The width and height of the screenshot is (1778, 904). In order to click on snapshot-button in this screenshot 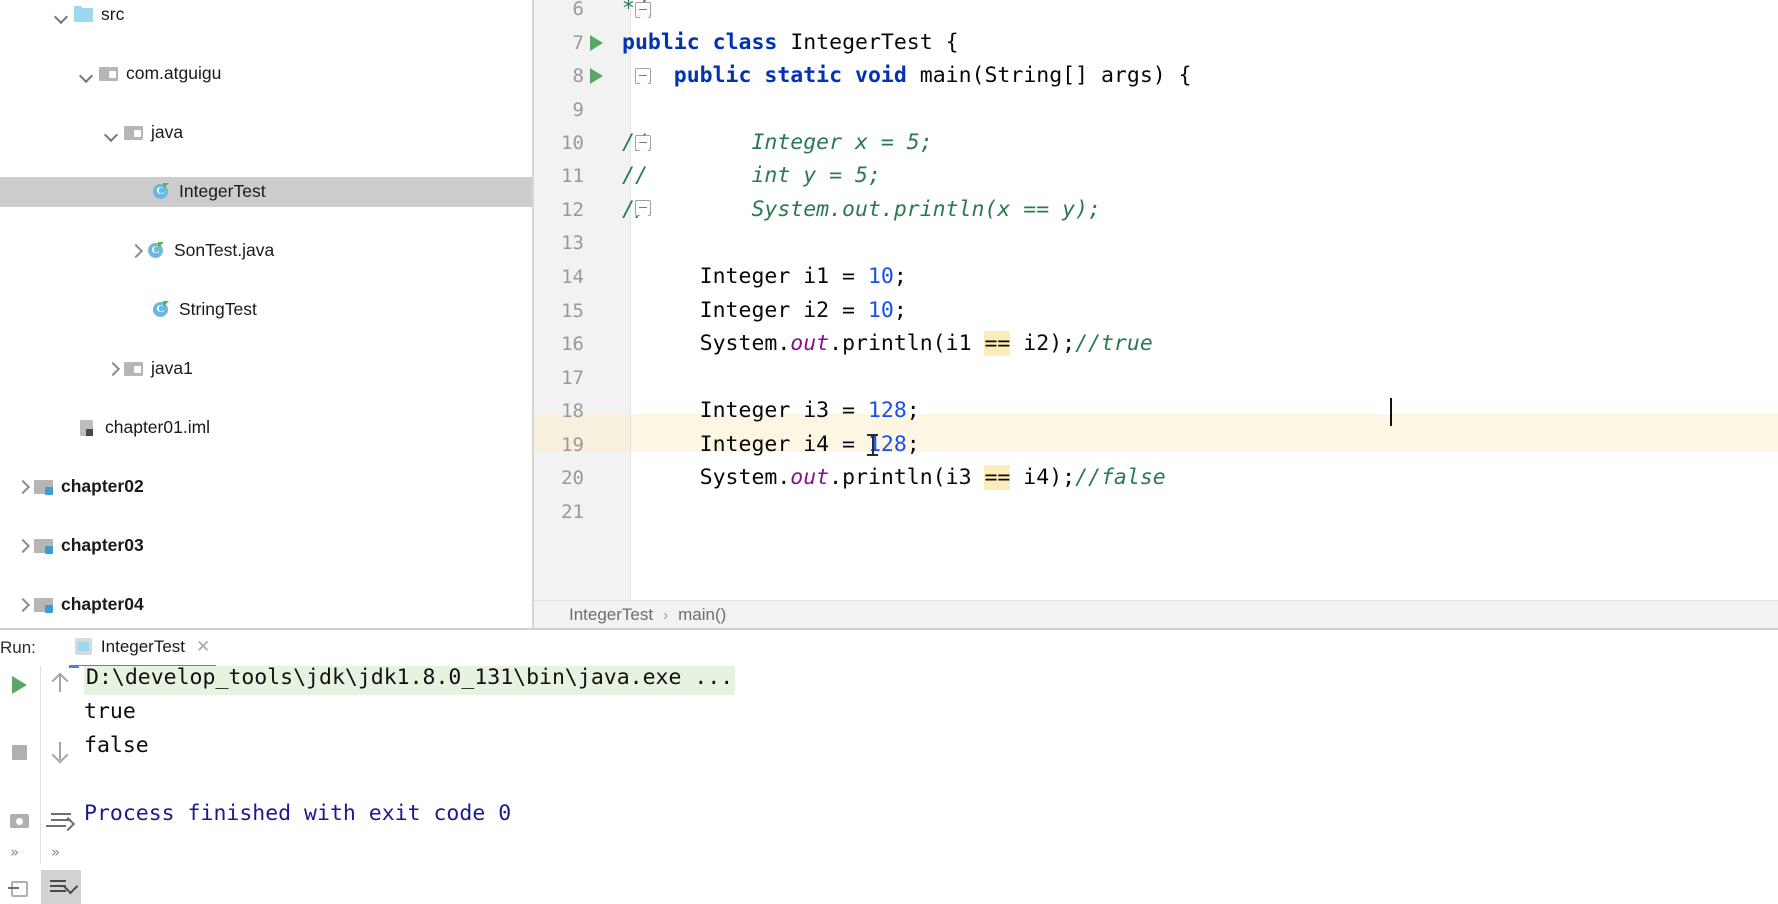, I will do `click(20, 819)`.